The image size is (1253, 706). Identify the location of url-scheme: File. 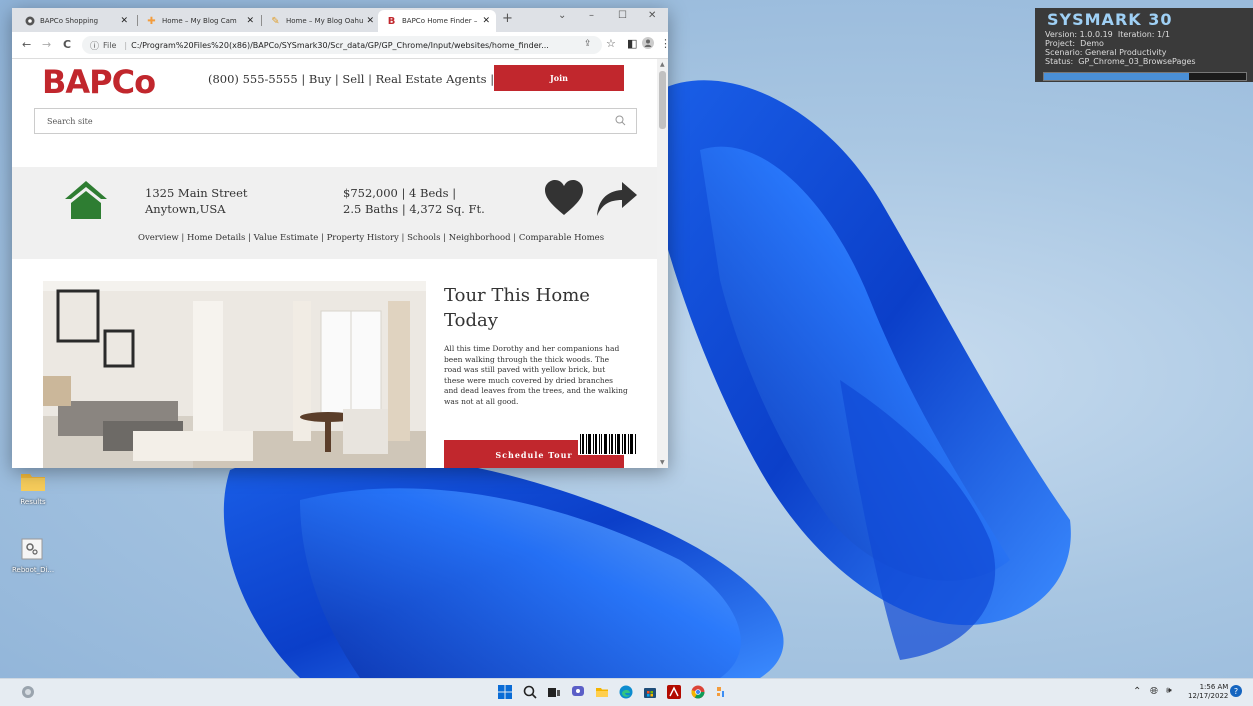
(110, 45).